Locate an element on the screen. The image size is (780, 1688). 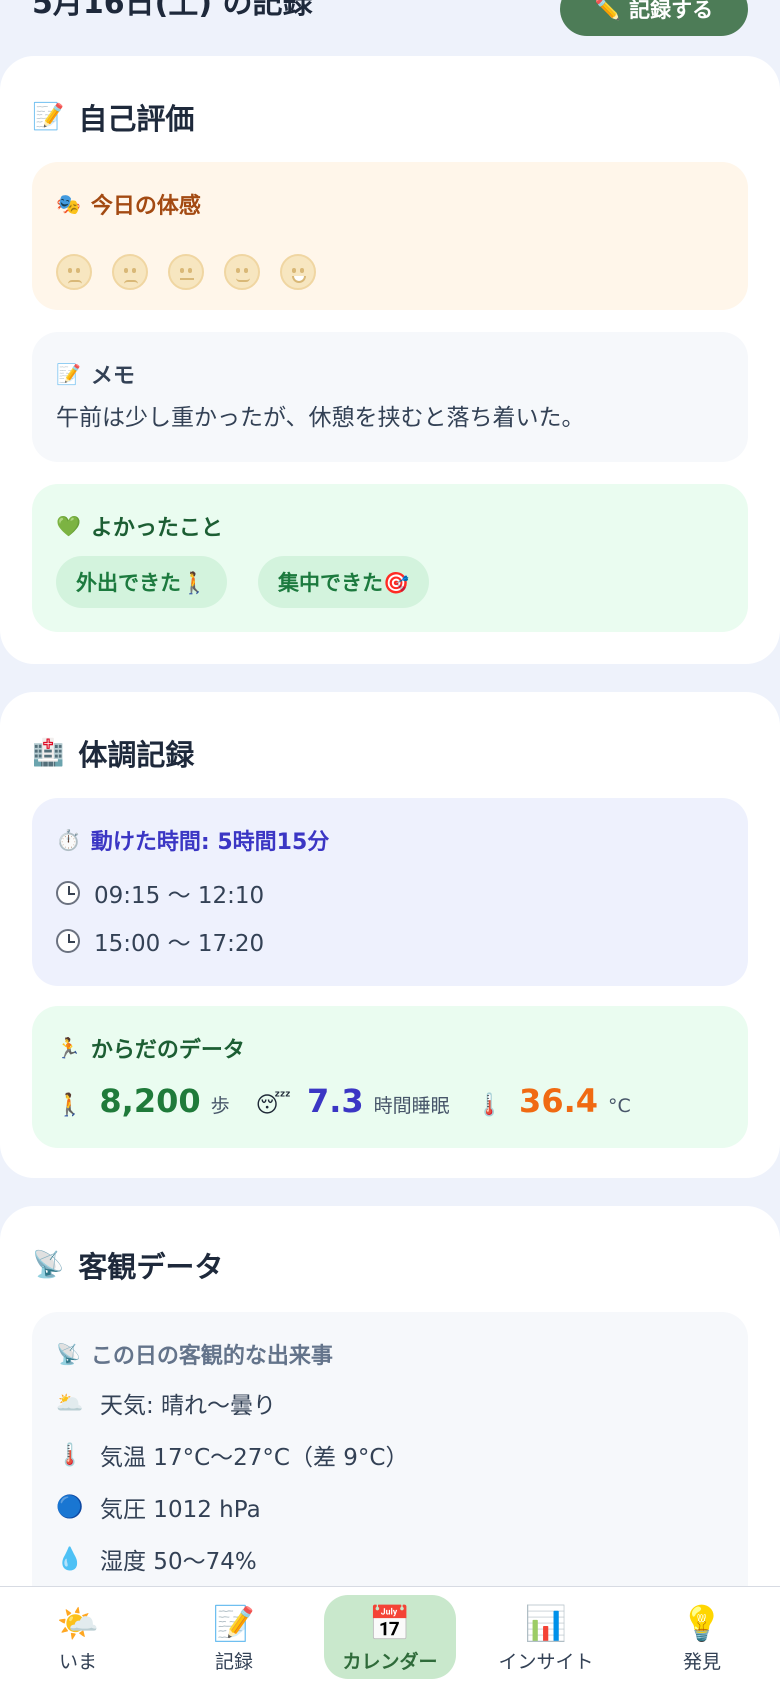
steps-unit: 歩 is located at coordinates (220, 1106).